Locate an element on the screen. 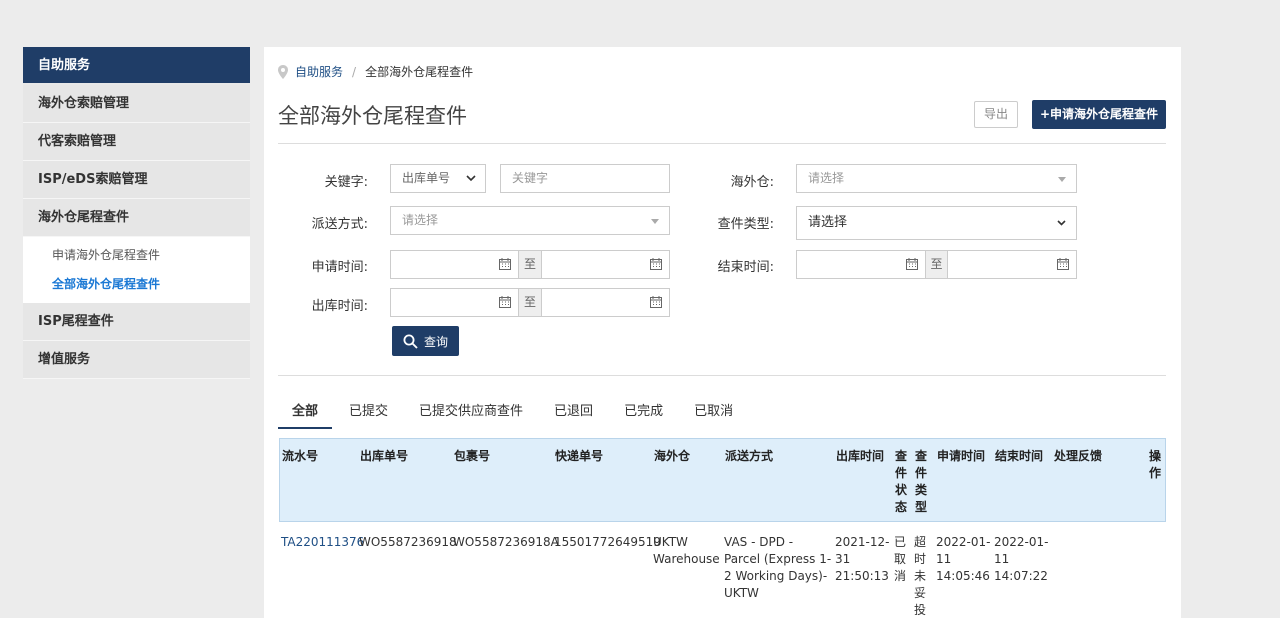 The width and height of the screenshot is (1280, 618). col-end-time: 结束时间 is located at coordinates (1019, 456).